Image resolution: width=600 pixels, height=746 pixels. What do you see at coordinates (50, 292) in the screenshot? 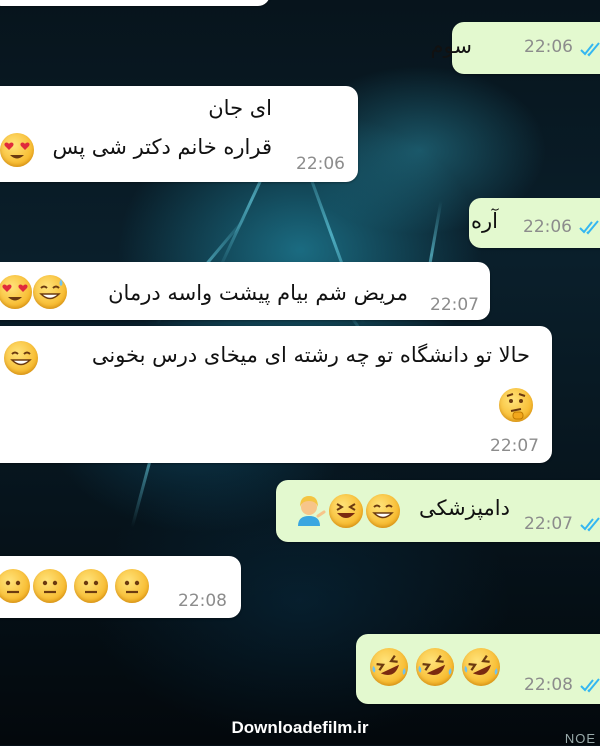
I see `grin-sweat-emoji-icon` at bounding box center [50, 292].